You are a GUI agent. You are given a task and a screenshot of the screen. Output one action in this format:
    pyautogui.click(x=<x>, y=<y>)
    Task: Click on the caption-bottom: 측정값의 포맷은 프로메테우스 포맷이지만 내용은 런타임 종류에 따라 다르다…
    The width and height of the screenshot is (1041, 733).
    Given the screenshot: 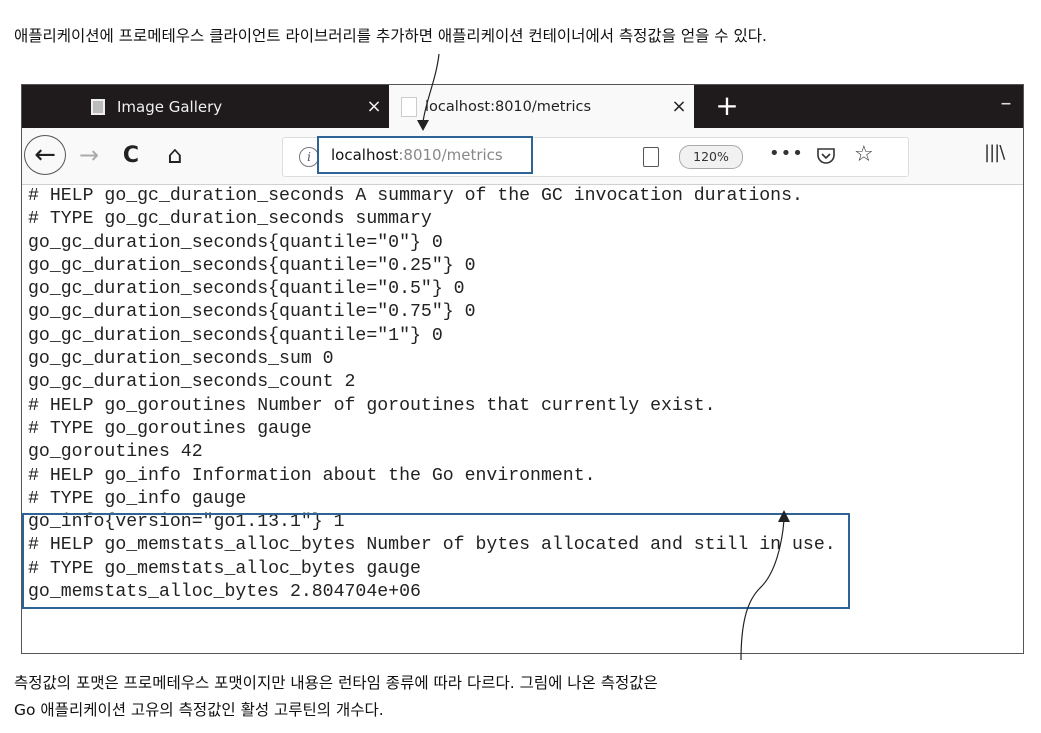 What is the action you would take?
    pyautogui.click(x=336, y=697)
    